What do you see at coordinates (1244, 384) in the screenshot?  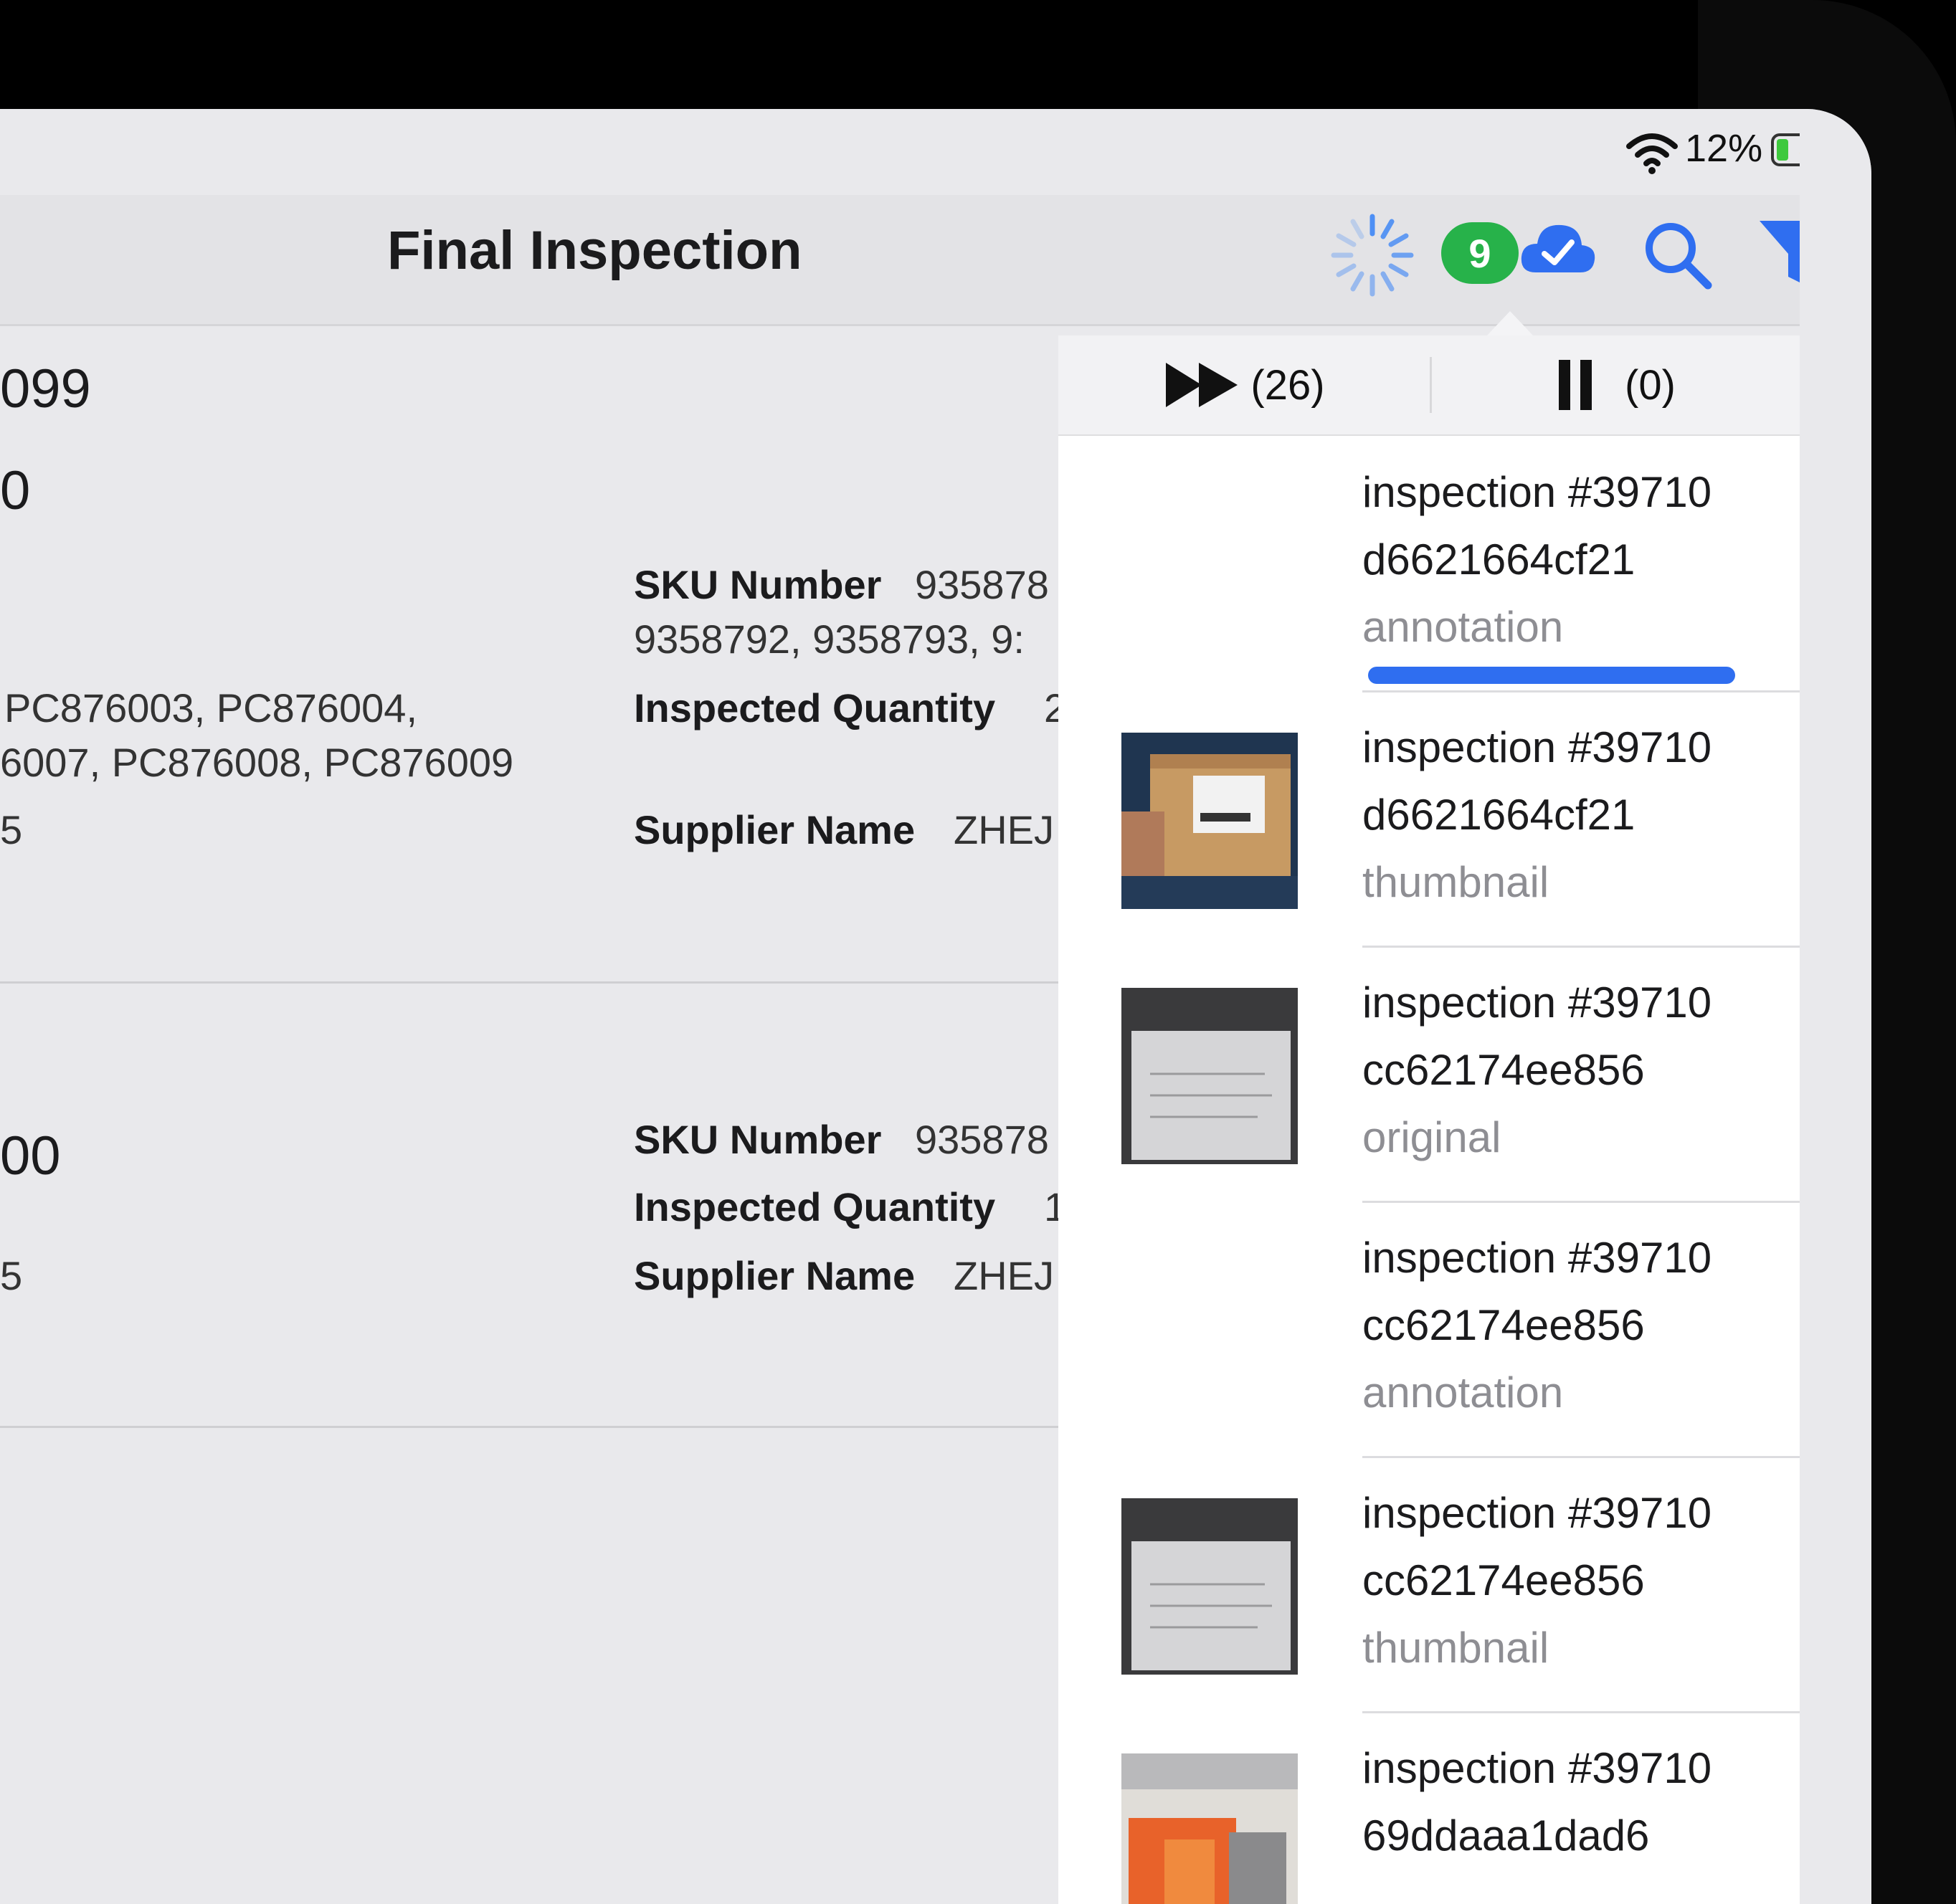 I see `running-queue-button: (26)` at bounding box center [1244, 384].